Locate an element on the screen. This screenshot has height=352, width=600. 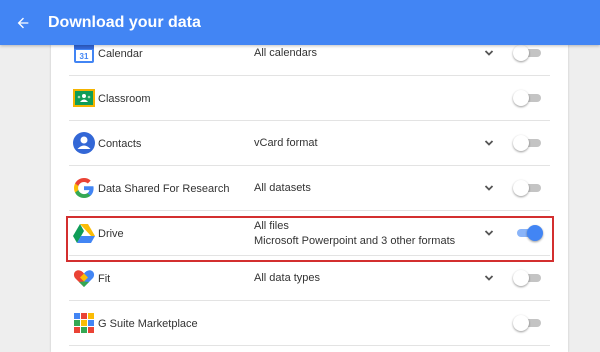
format-line: All data types is located at coordinates (287, 278).